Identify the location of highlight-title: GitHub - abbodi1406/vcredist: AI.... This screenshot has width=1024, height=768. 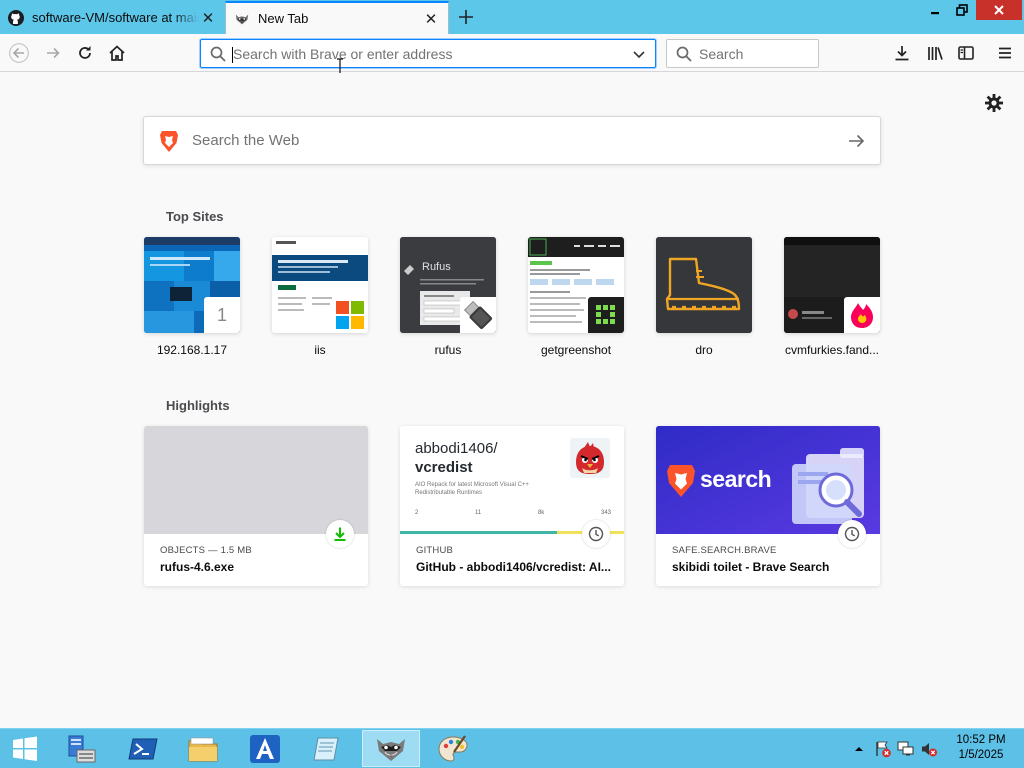
(513, 567).